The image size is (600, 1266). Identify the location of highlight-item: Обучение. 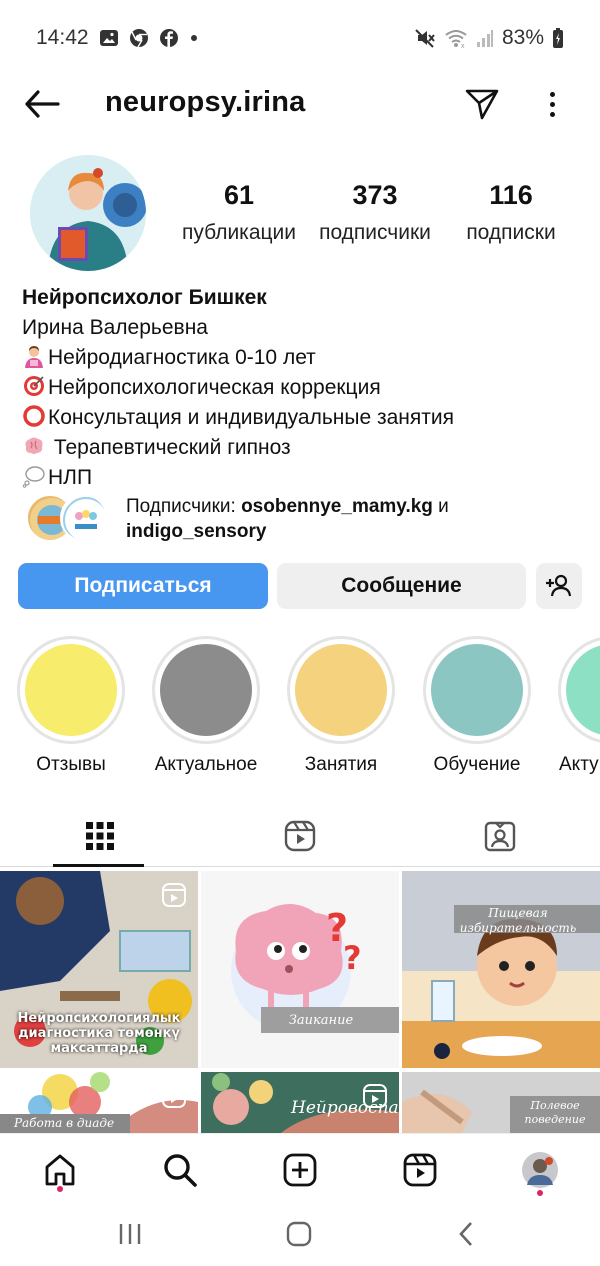
(477, 706).